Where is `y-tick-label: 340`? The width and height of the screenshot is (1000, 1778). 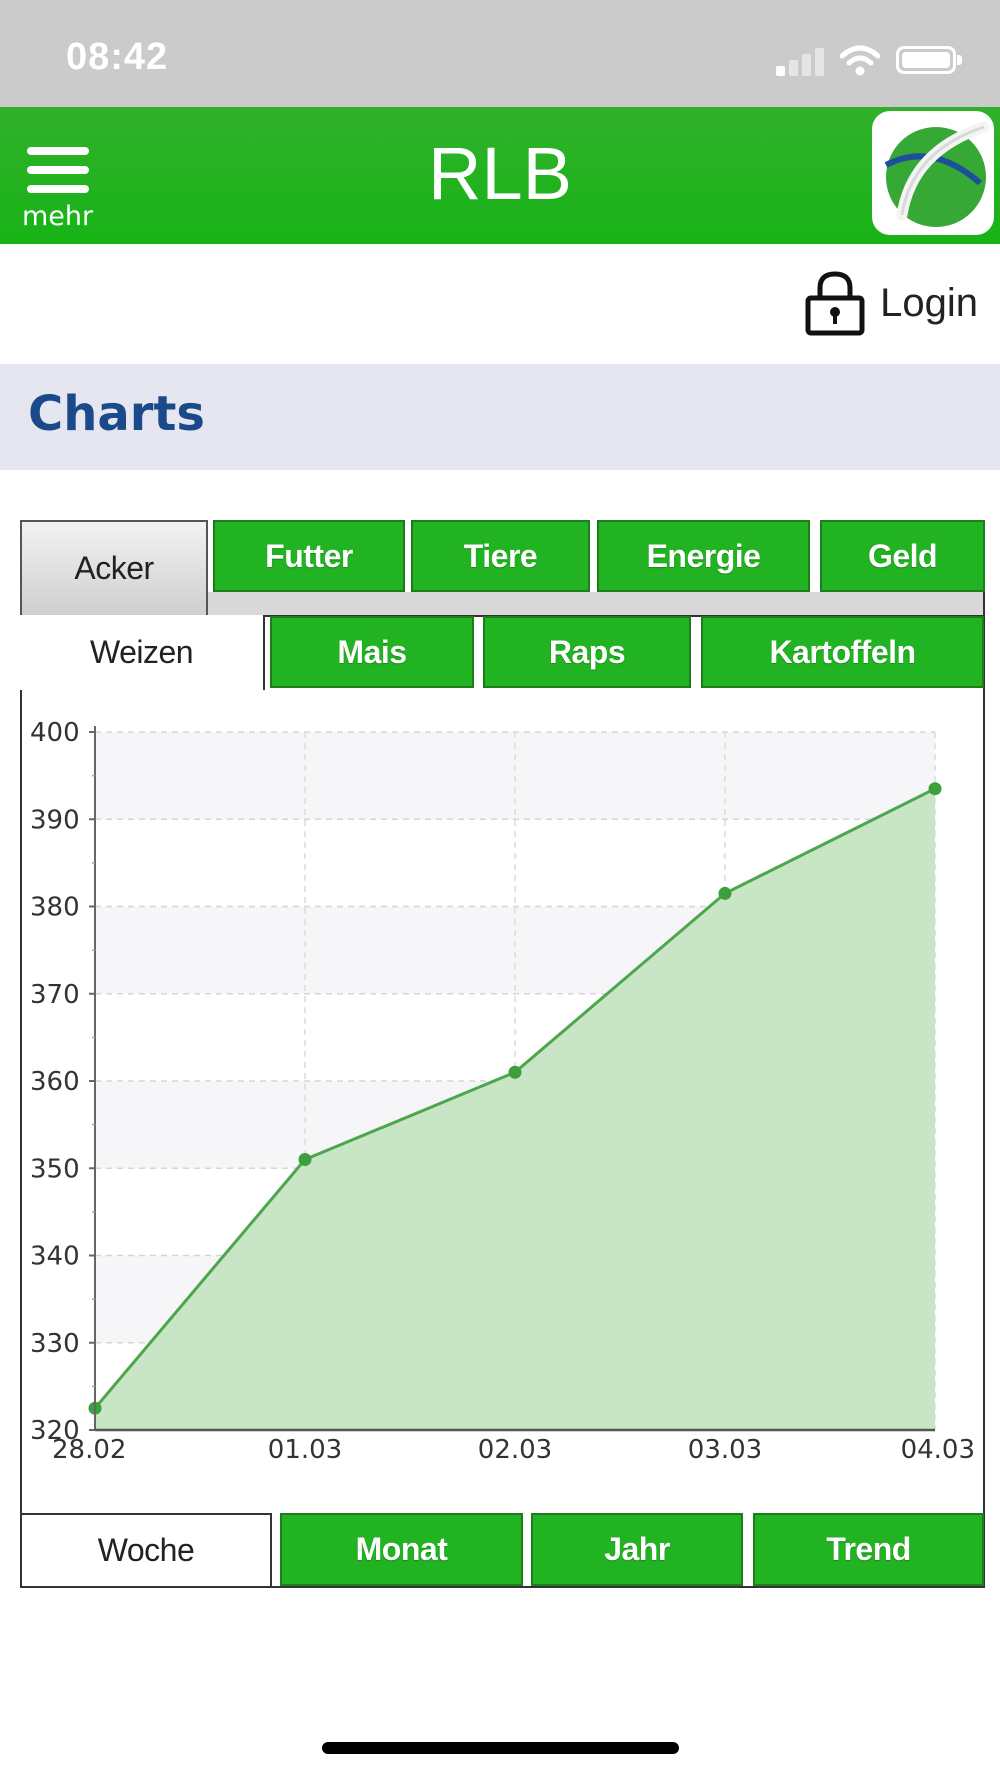
y-tick-label: 340 is located at coordinates (55, 1257).